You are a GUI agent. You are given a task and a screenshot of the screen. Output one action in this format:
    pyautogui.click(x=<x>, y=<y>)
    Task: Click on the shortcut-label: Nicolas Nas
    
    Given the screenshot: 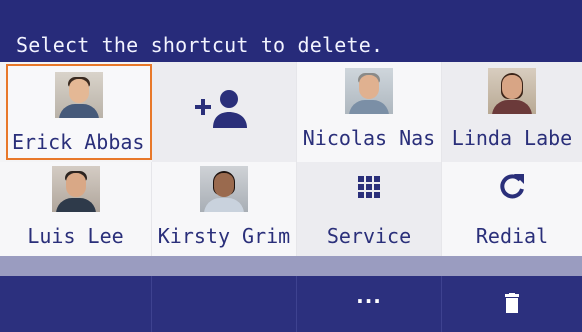 What is the action you would take?
    pyautogui.click(x=369, y=138)
    